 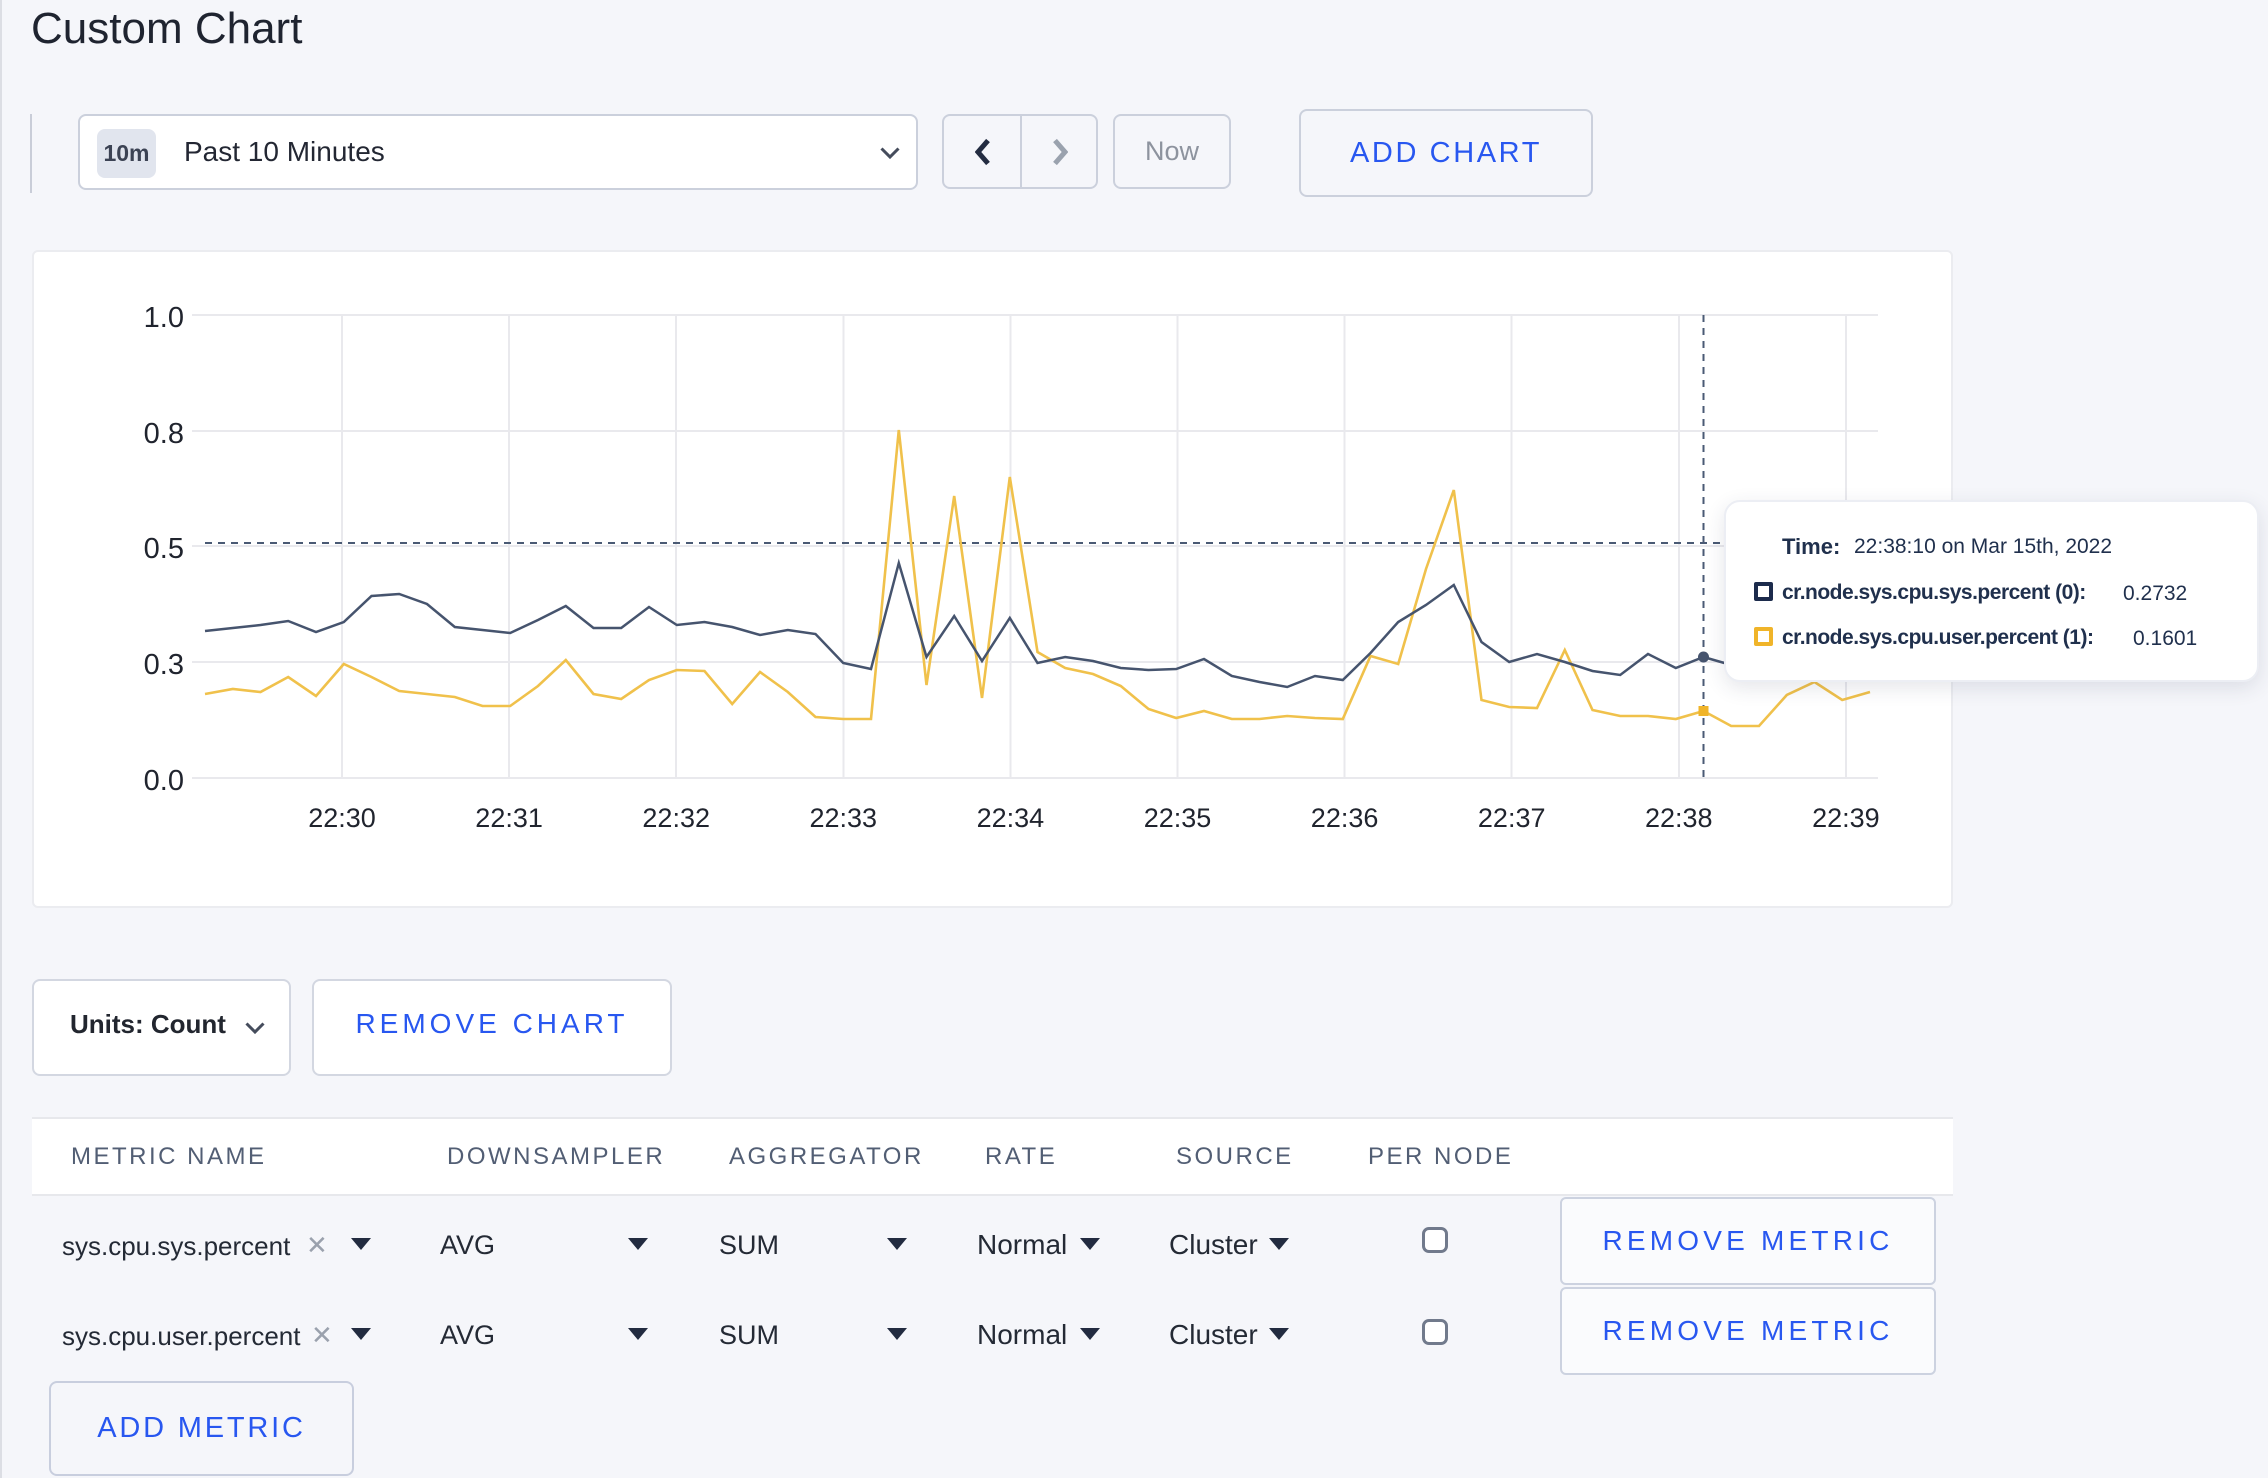 What do you see at coordinates (844, 818) in the screenshot?
I see `svg-text: 22:33` at bounding box center [844, 818].